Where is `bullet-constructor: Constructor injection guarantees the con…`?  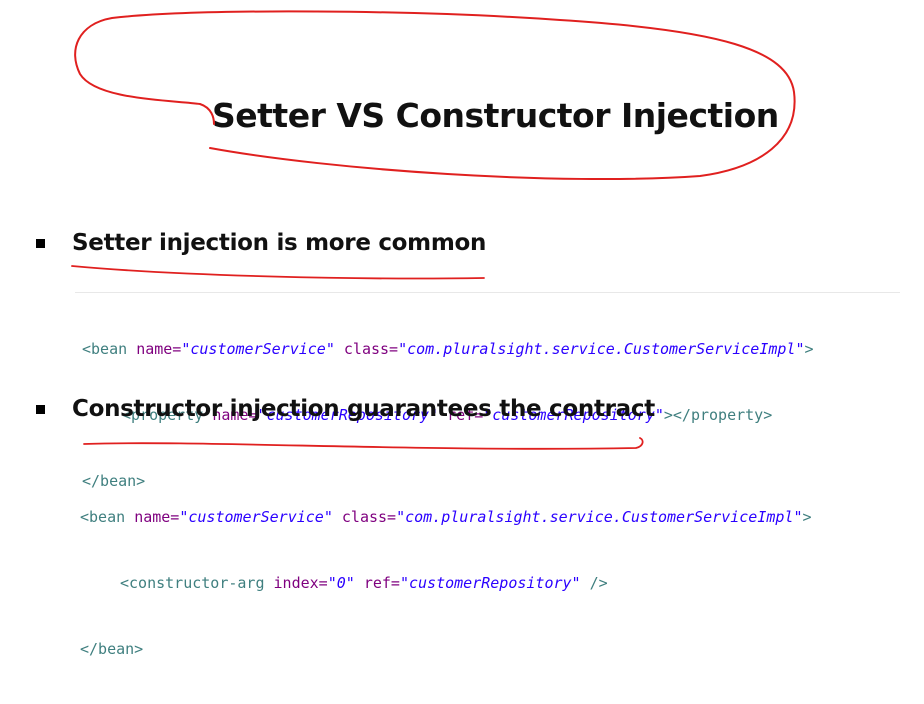 bullet-constructor: Constructor injection guarantees the con… is located at coordinates (345, 409).